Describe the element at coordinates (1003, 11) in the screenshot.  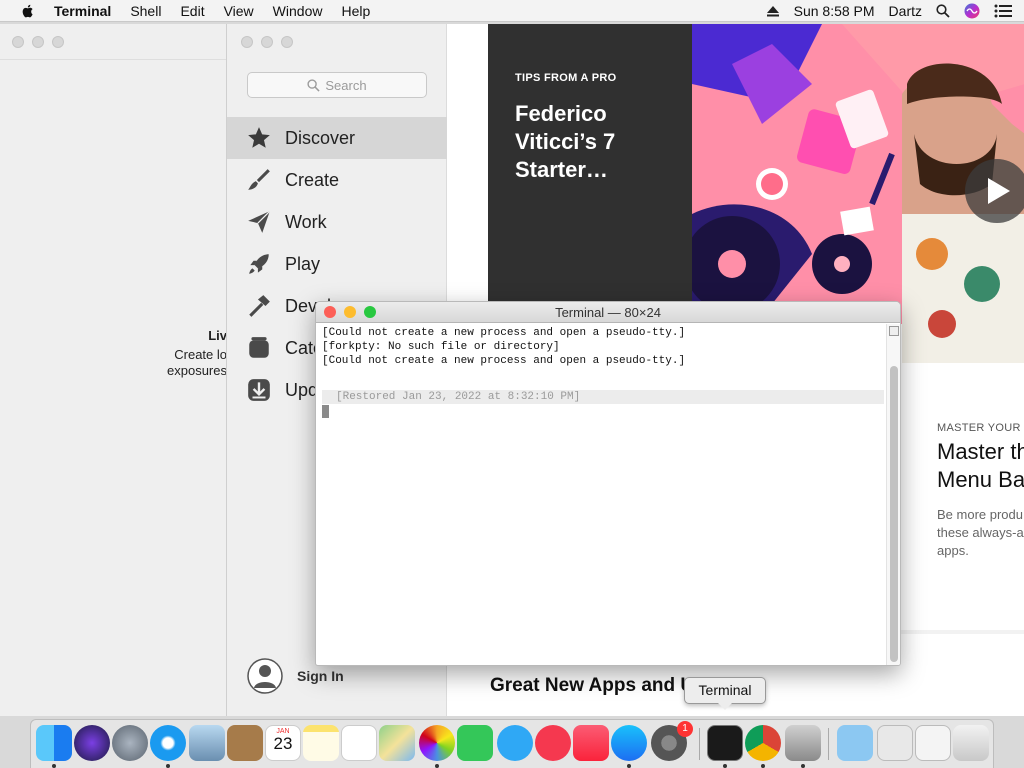
I see `notification-center-icon` at that location.